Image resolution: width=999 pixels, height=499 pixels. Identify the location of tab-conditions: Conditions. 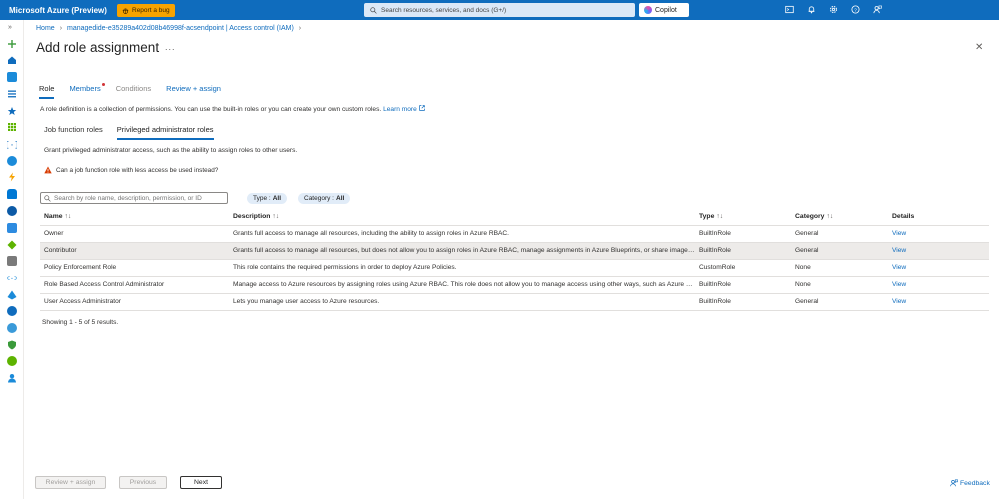
(133, 91).